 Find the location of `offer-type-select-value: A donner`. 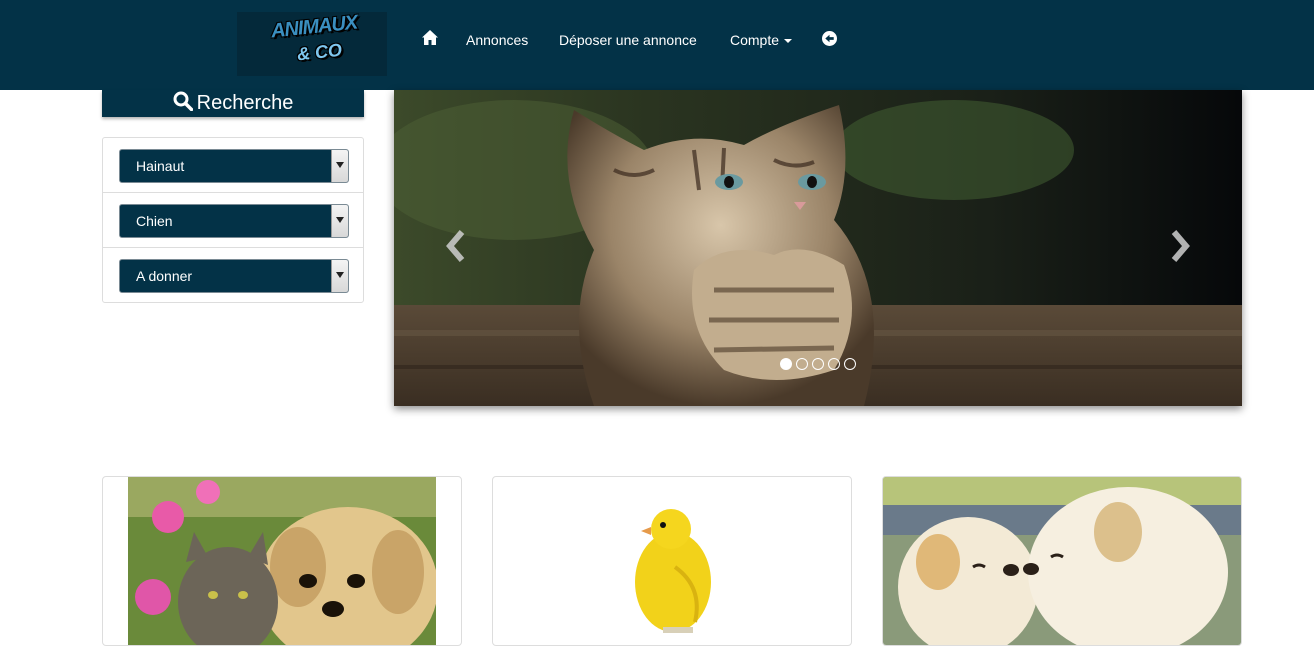

offer-type-select-value: A donner is located at coordinates (164, 276).